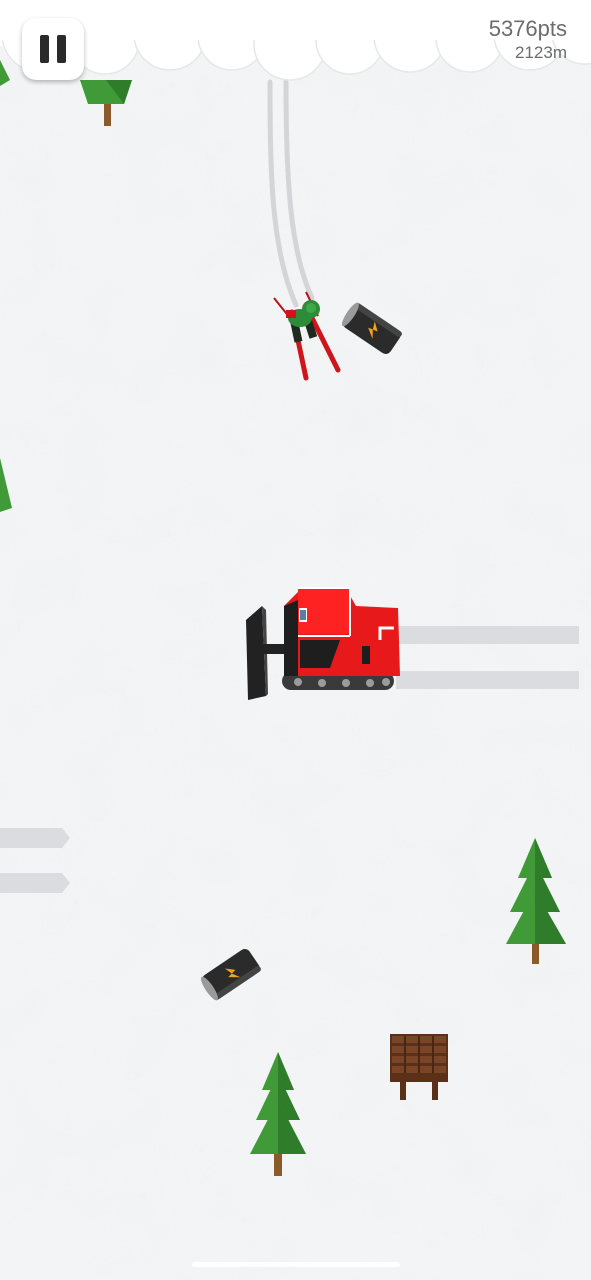  What do you see at coordinates (296, 1264) in the screenshot?
I see `home-indicator` at bounding box center [296, 1264].